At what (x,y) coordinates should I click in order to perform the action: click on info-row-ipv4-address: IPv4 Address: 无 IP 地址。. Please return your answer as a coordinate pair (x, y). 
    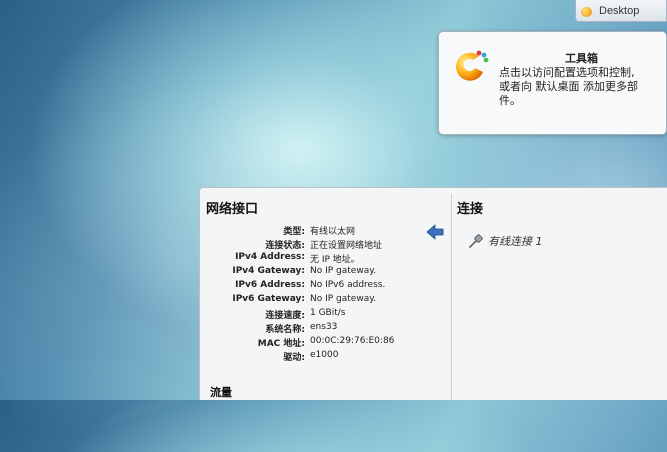
    Looking at the image, I should click on (325, 258).